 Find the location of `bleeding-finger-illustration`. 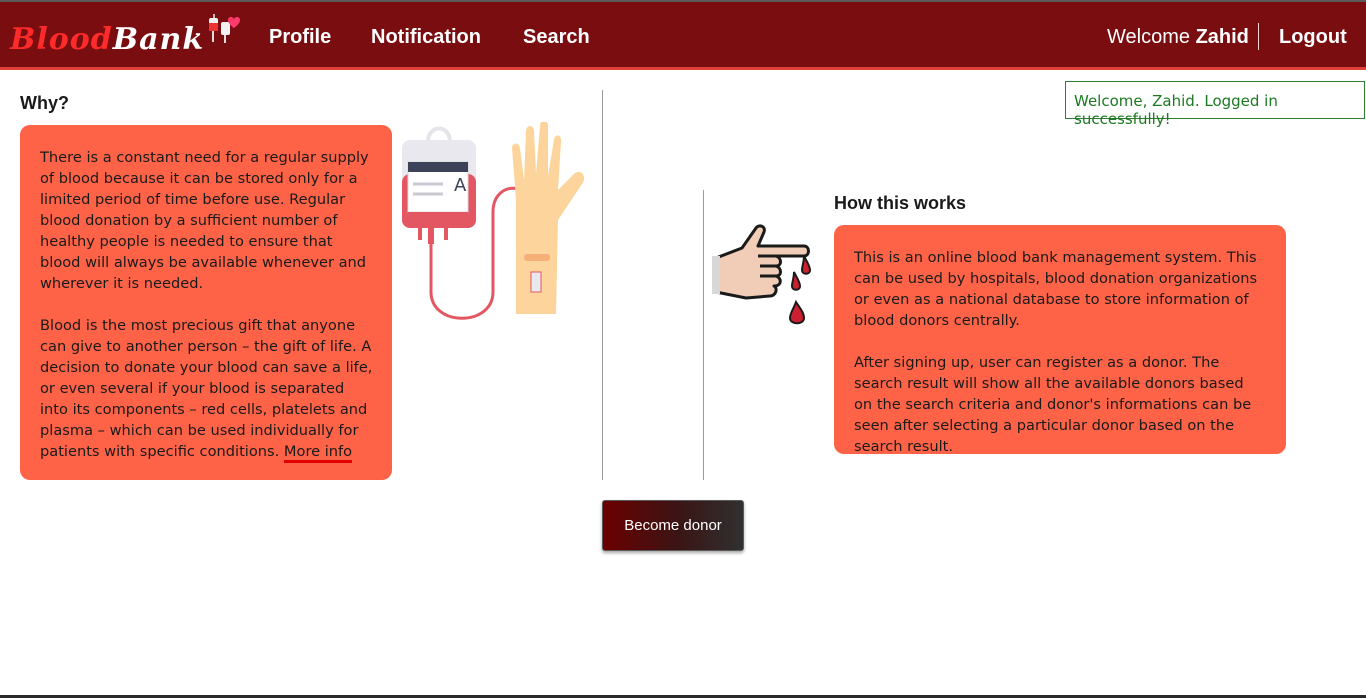

bleeding-finger-illustration is located at coordinates (762, 274).